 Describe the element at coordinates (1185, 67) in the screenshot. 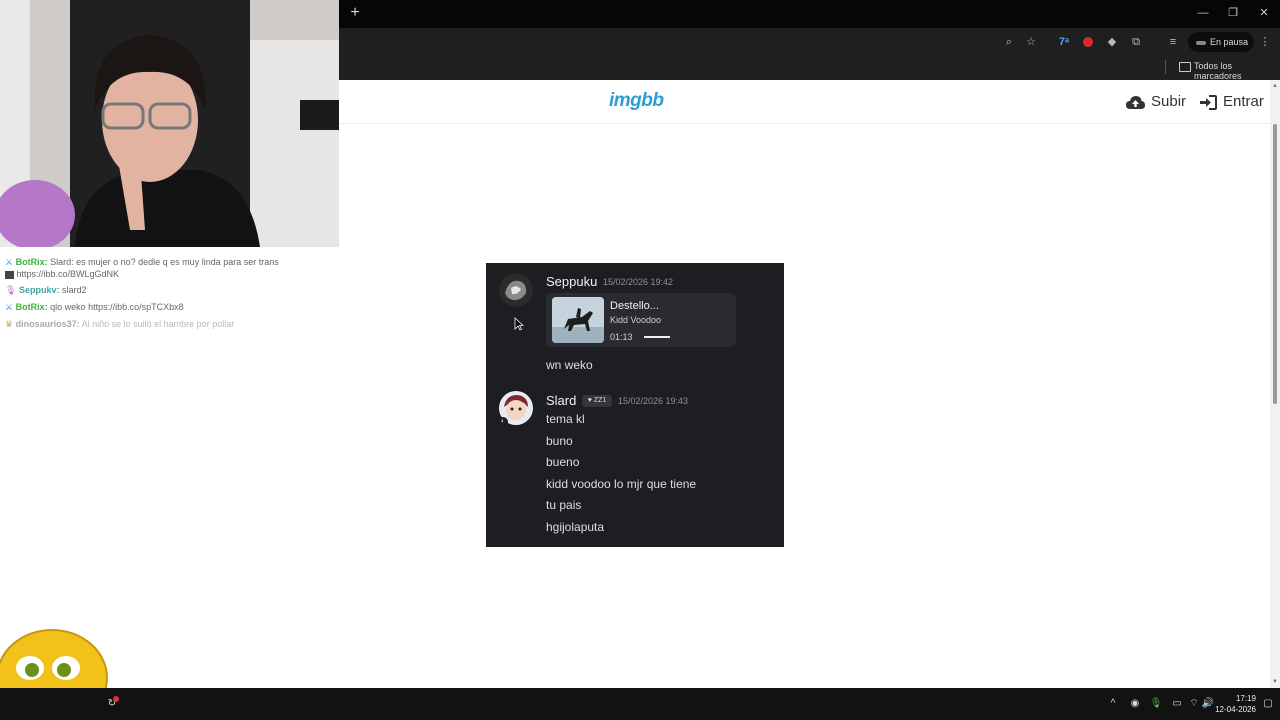

I see `folder-icon` at that location.